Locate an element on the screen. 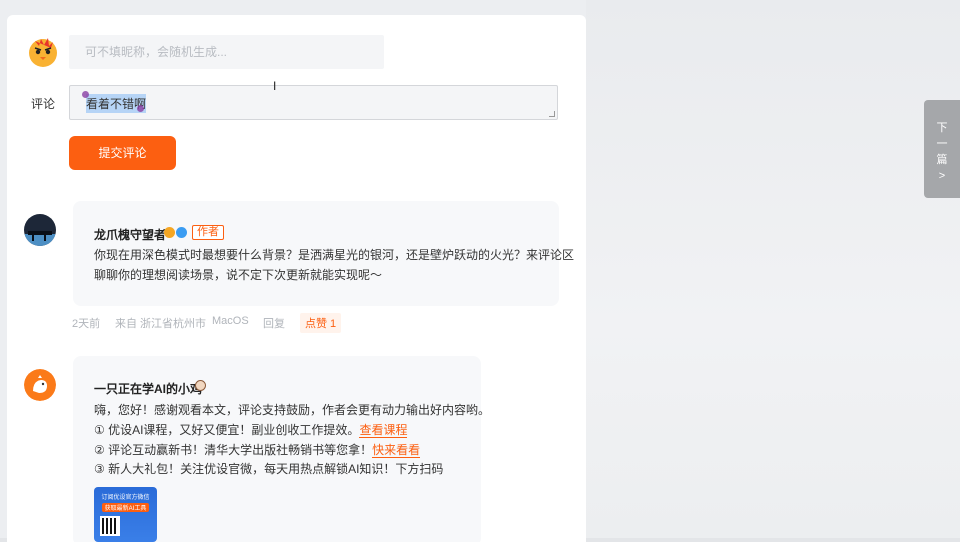  selection-handle-end is located at coordinates (140, 108).